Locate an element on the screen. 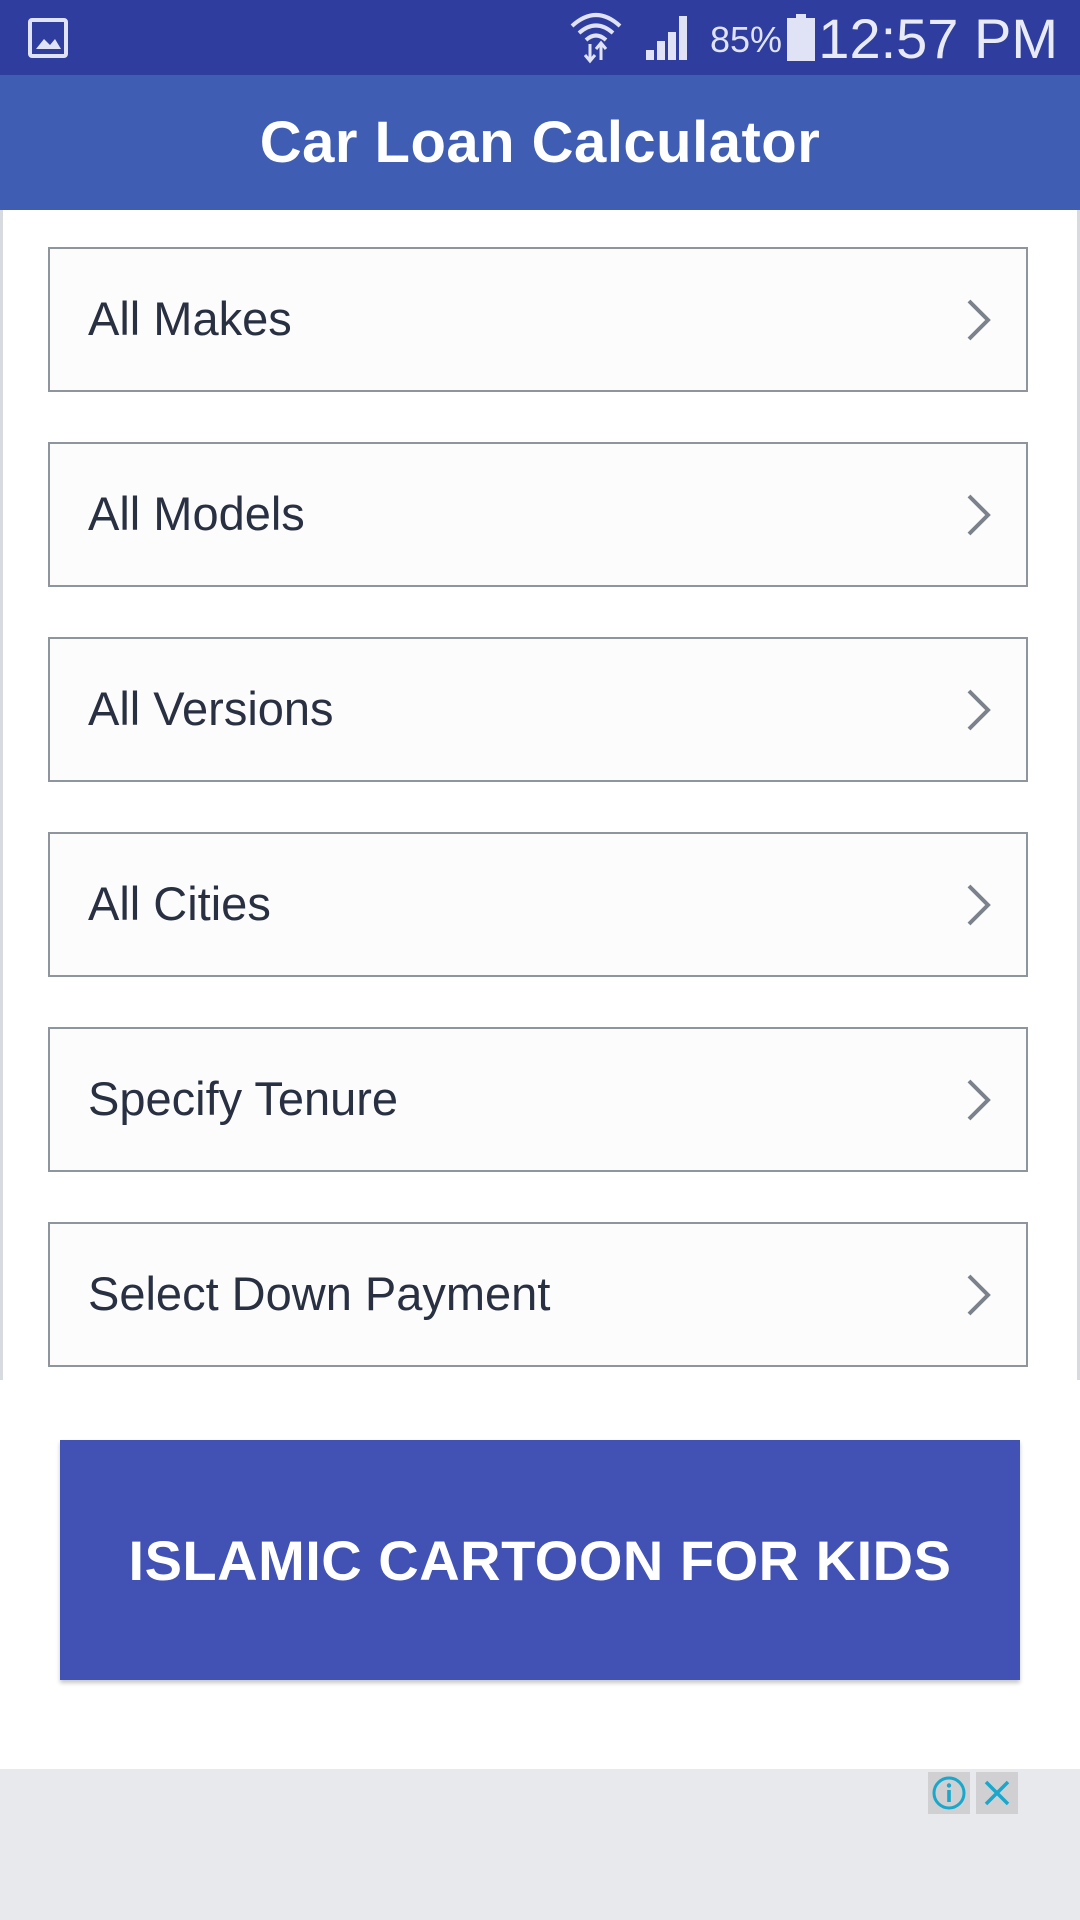  version-selector-label: All Versions is located at coordinates (211, 708).